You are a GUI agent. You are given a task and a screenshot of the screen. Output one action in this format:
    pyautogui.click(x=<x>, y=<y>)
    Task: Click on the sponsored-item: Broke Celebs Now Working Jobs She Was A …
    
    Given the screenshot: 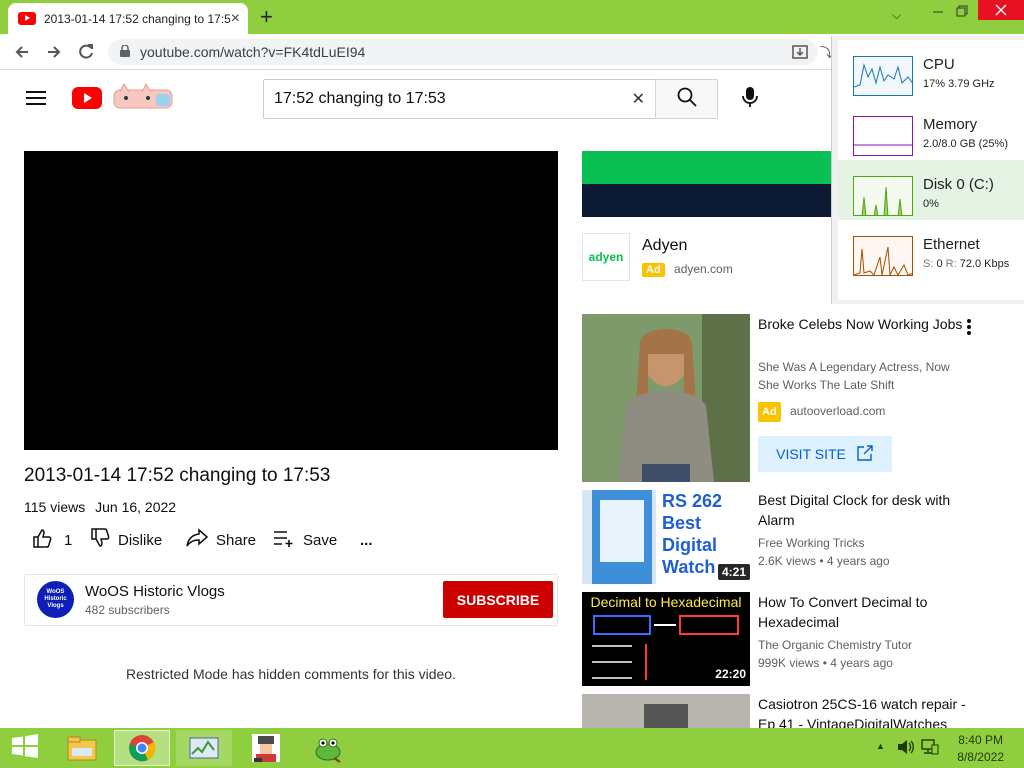 What is the action you would take?
    pyautogui.click(x=782, y=399)
    